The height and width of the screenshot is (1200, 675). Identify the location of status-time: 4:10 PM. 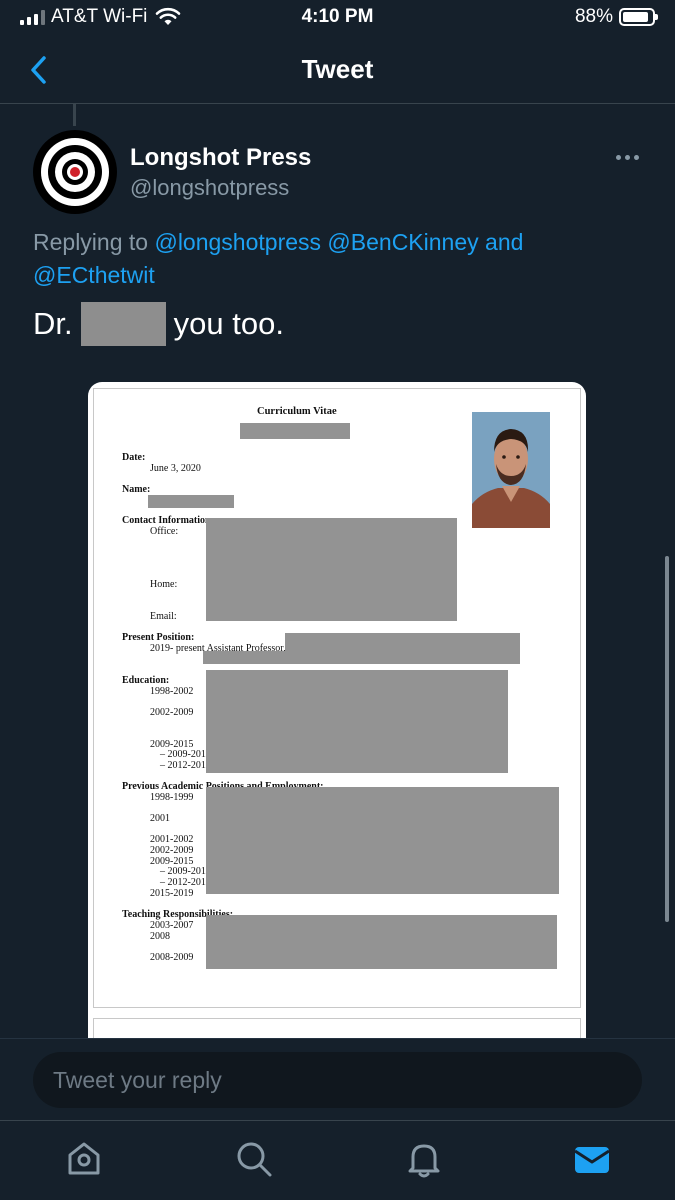
(337, 16).